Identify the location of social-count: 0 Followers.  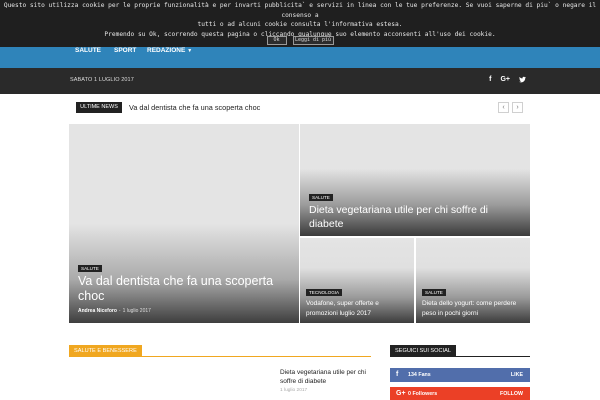
(422, 393).